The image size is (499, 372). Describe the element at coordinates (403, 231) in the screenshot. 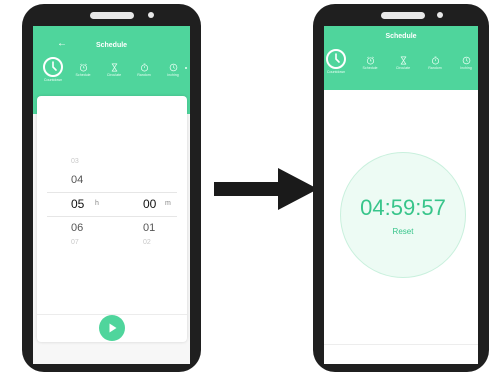

I see `reset-button: Reset` at that location.